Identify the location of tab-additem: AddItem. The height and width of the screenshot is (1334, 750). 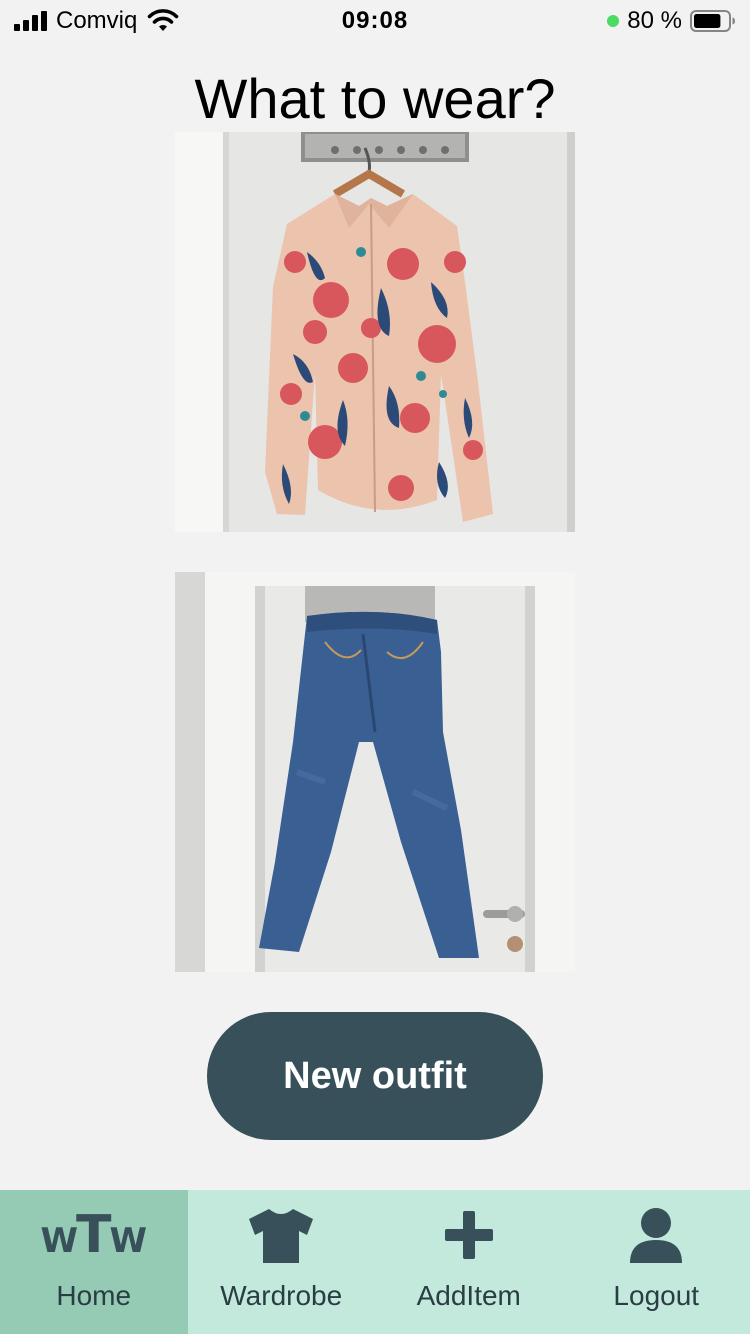
(469, 1262).